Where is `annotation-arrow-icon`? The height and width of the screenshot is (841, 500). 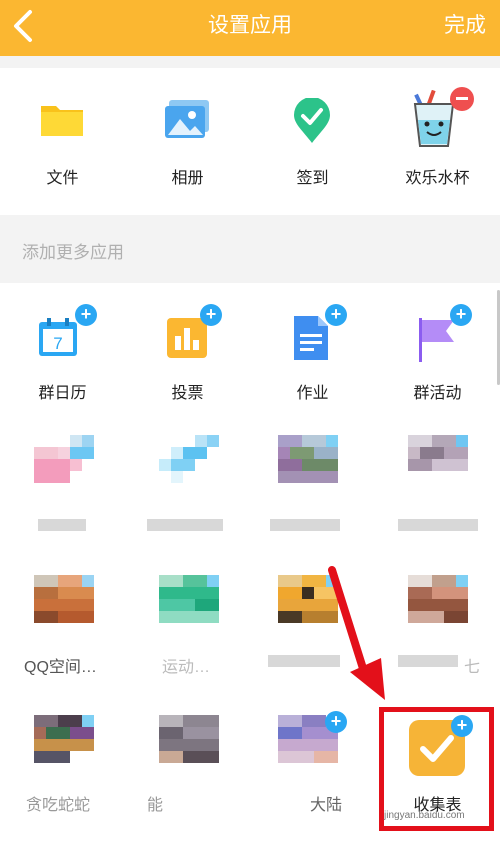 annotation-arrow-icon is located at coordinates (356, 633).